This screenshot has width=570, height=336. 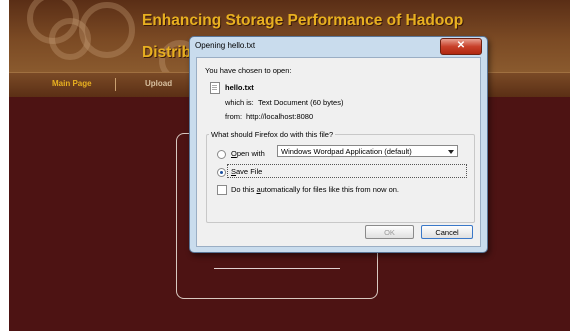 What do you see at coordinates (285, 333) in the screenshot?
I see `bottom-edge` at bounding box center [285, 333].